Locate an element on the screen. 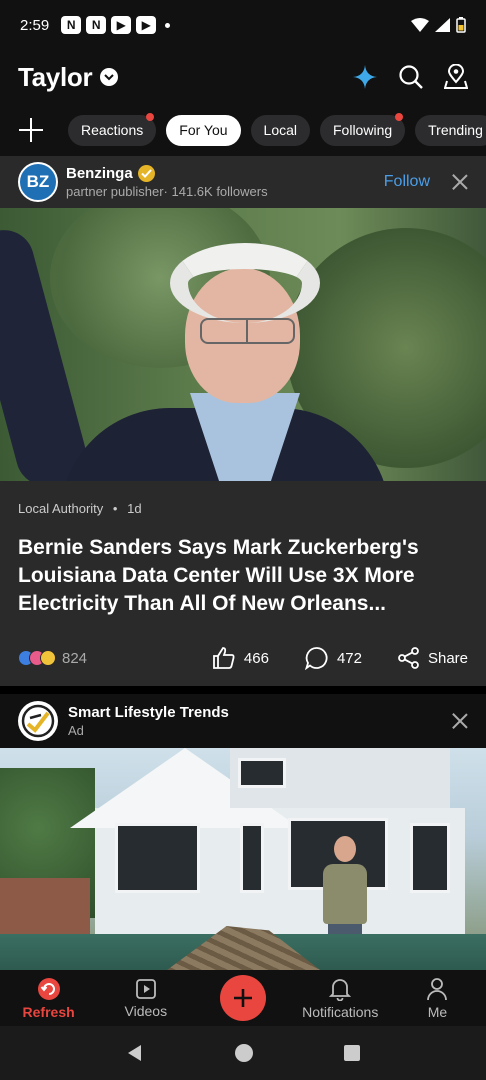 The width and height of the screenshot is (486, 1080). nav-me: Me is located at coordinates (437, 998).